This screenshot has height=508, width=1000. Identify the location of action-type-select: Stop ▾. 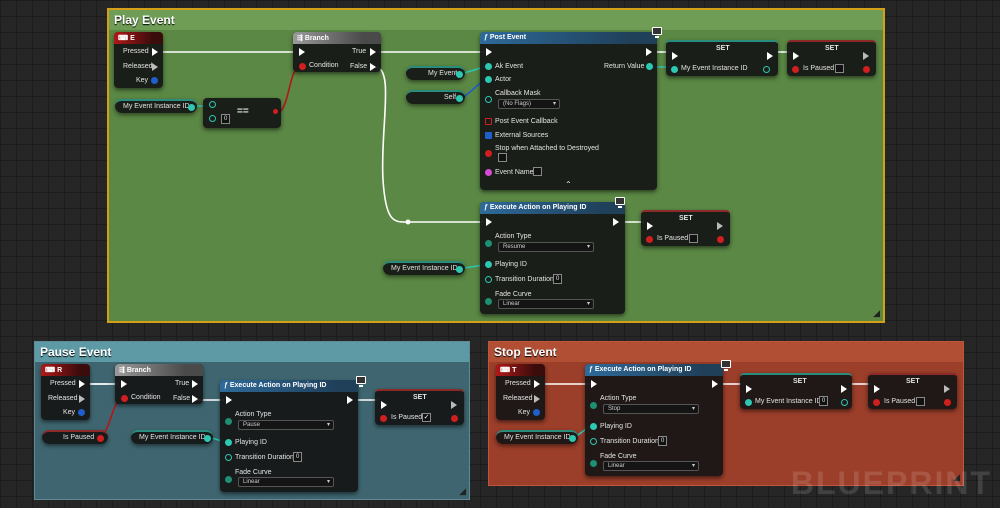
(651, 409).